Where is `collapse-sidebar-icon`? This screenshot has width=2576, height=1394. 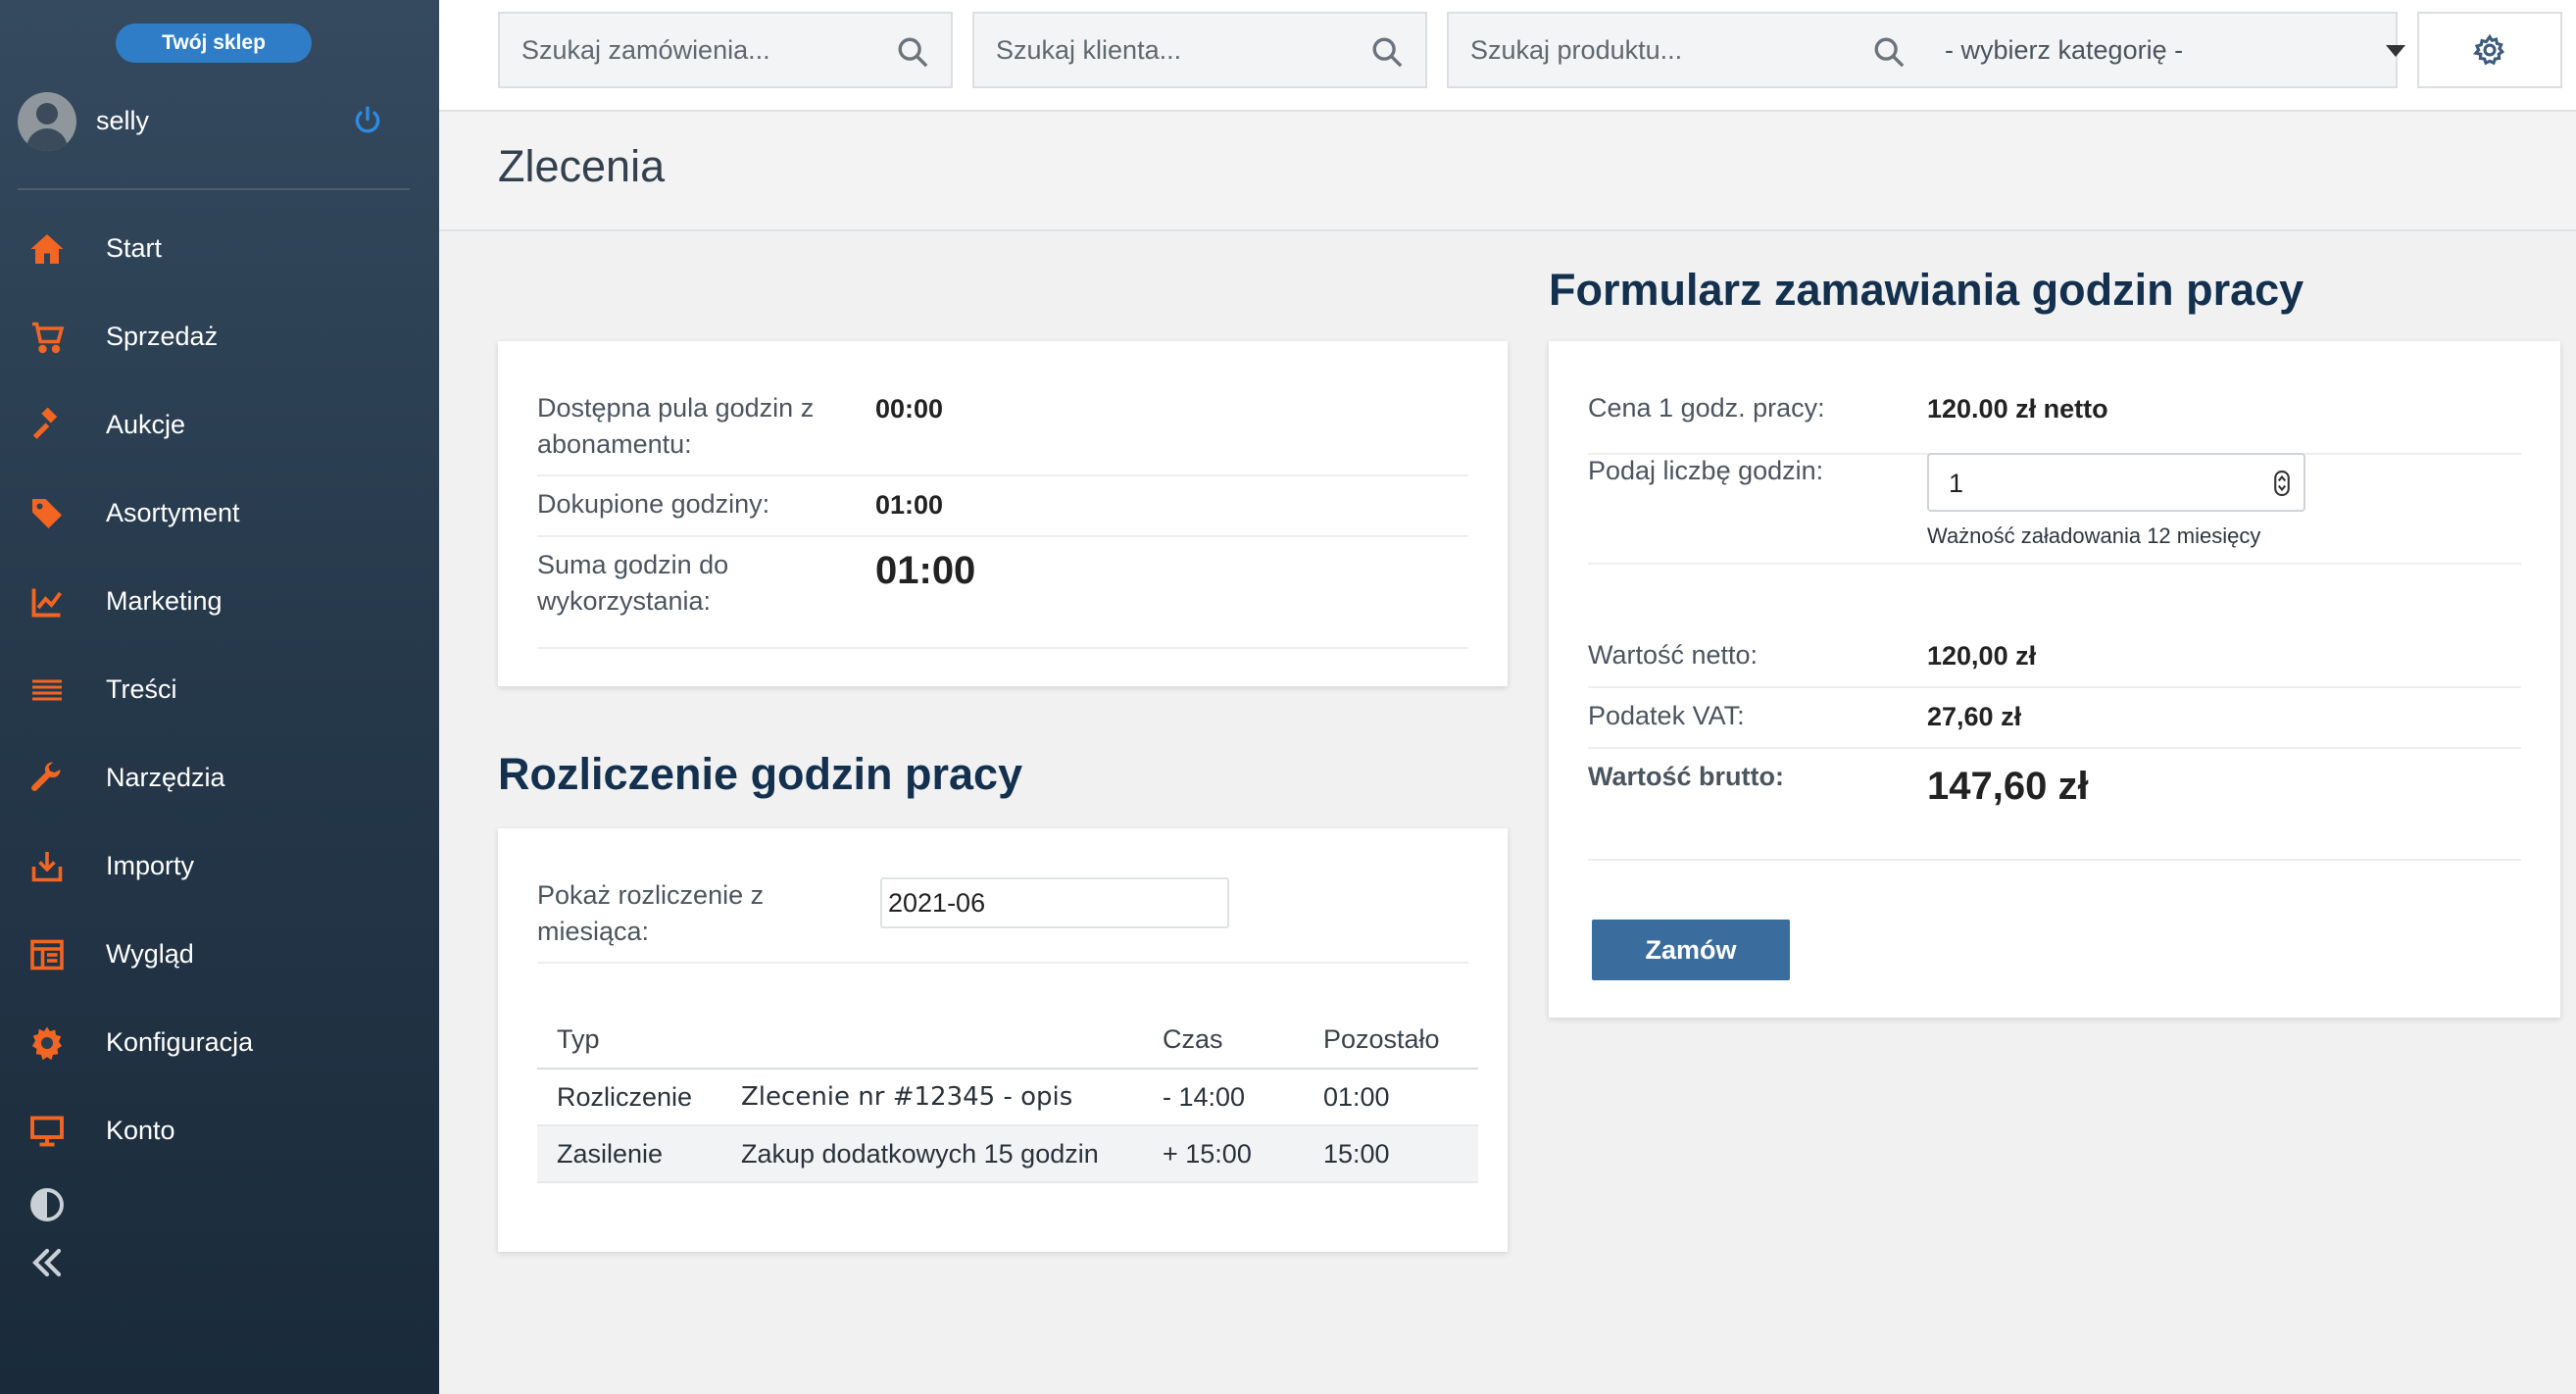 collapse-sidebar-icon is located at coordinates (47, 1262).